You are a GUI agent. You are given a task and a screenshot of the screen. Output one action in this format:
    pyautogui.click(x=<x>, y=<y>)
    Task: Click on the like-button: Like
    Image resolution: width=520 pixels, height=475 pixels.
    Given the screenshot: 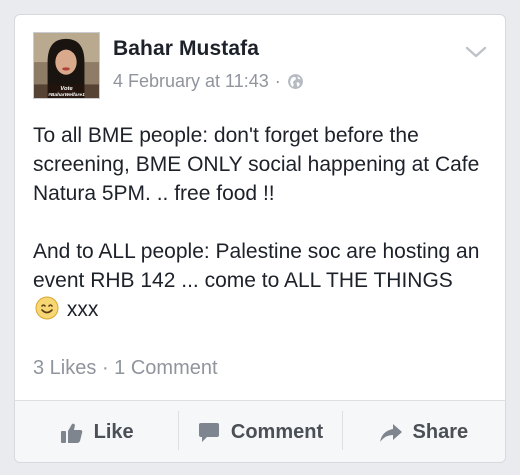 What is the action you would take?
    pyautogui.click(x=96, y=431)
    